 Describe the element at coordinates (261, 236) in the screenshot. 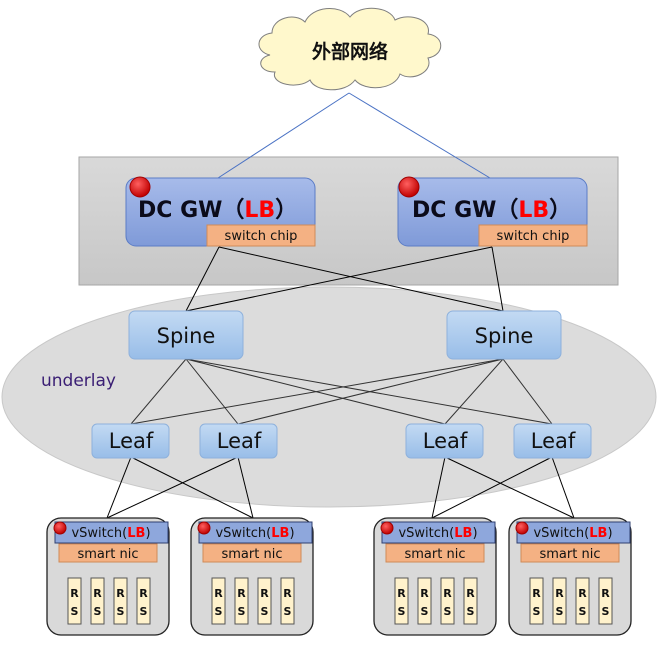

I see `dc-gw-1-chip-label: switch chip` at that location.